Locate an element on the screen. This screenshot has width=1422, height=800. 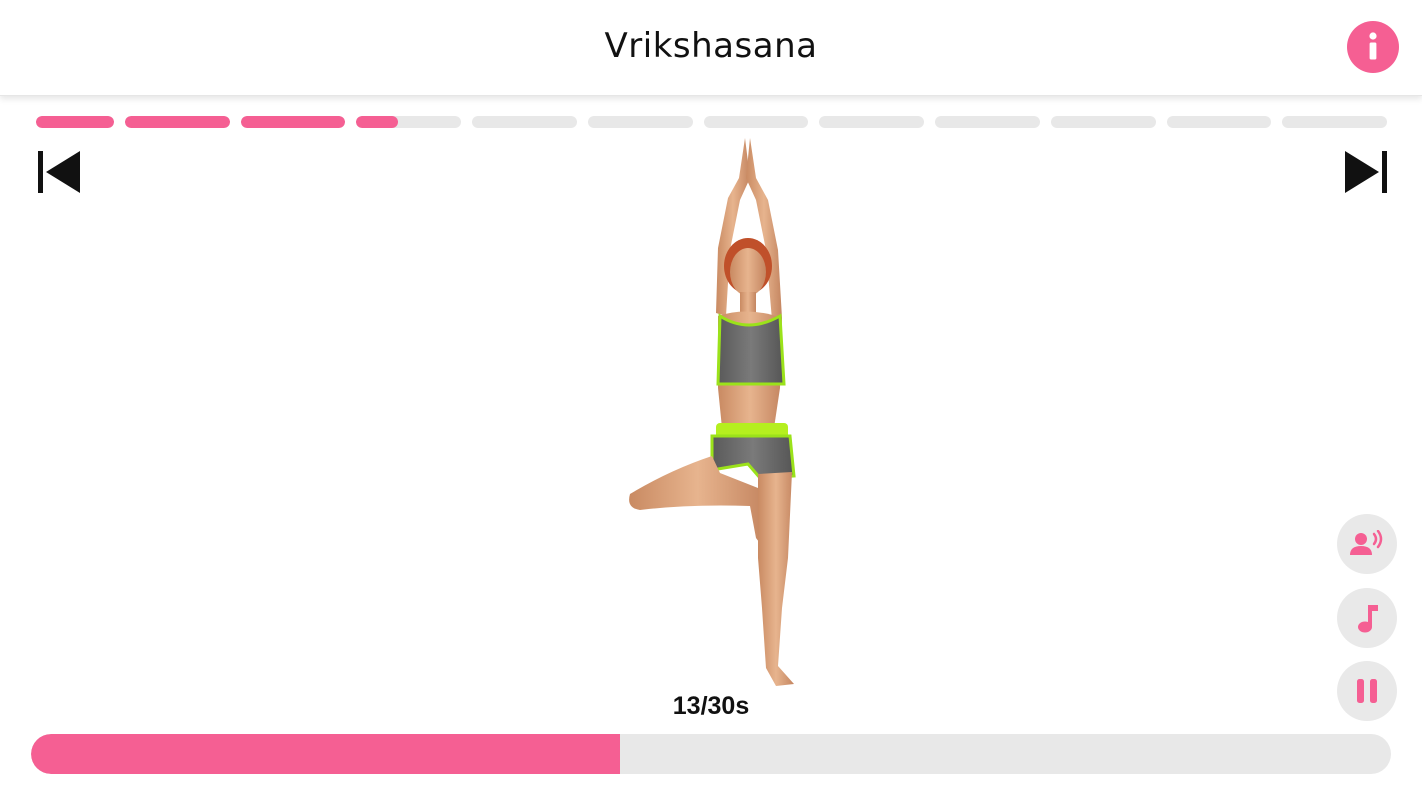
pause-icon is located at coordinates (1367, 691).